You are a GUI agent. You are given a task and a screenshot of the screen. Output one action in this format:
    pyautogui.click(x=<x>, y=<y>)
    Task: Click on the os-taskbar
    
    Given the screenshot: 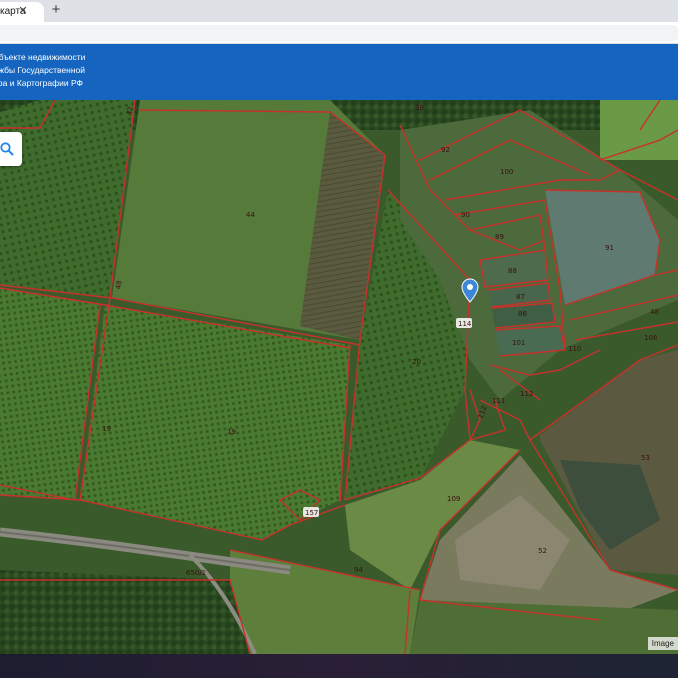 What is the action you would take?
    pyautogui.click(x=339, y=666)
    